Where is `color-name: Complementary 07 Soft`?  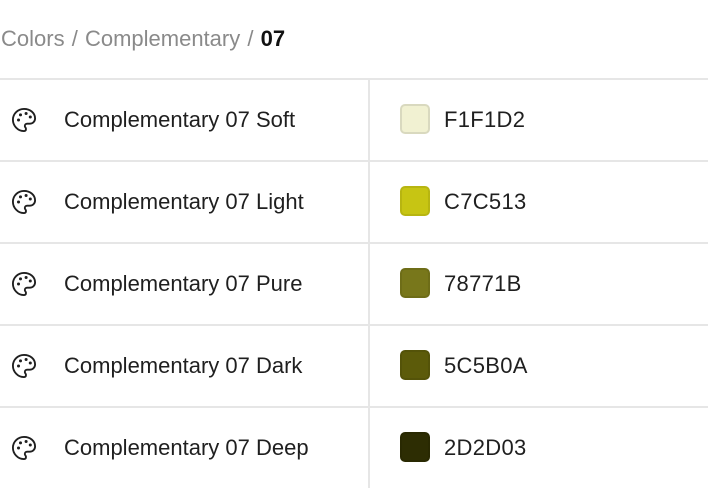
color-name: Complementary 07 Soft is located at coordinates (180, 119).